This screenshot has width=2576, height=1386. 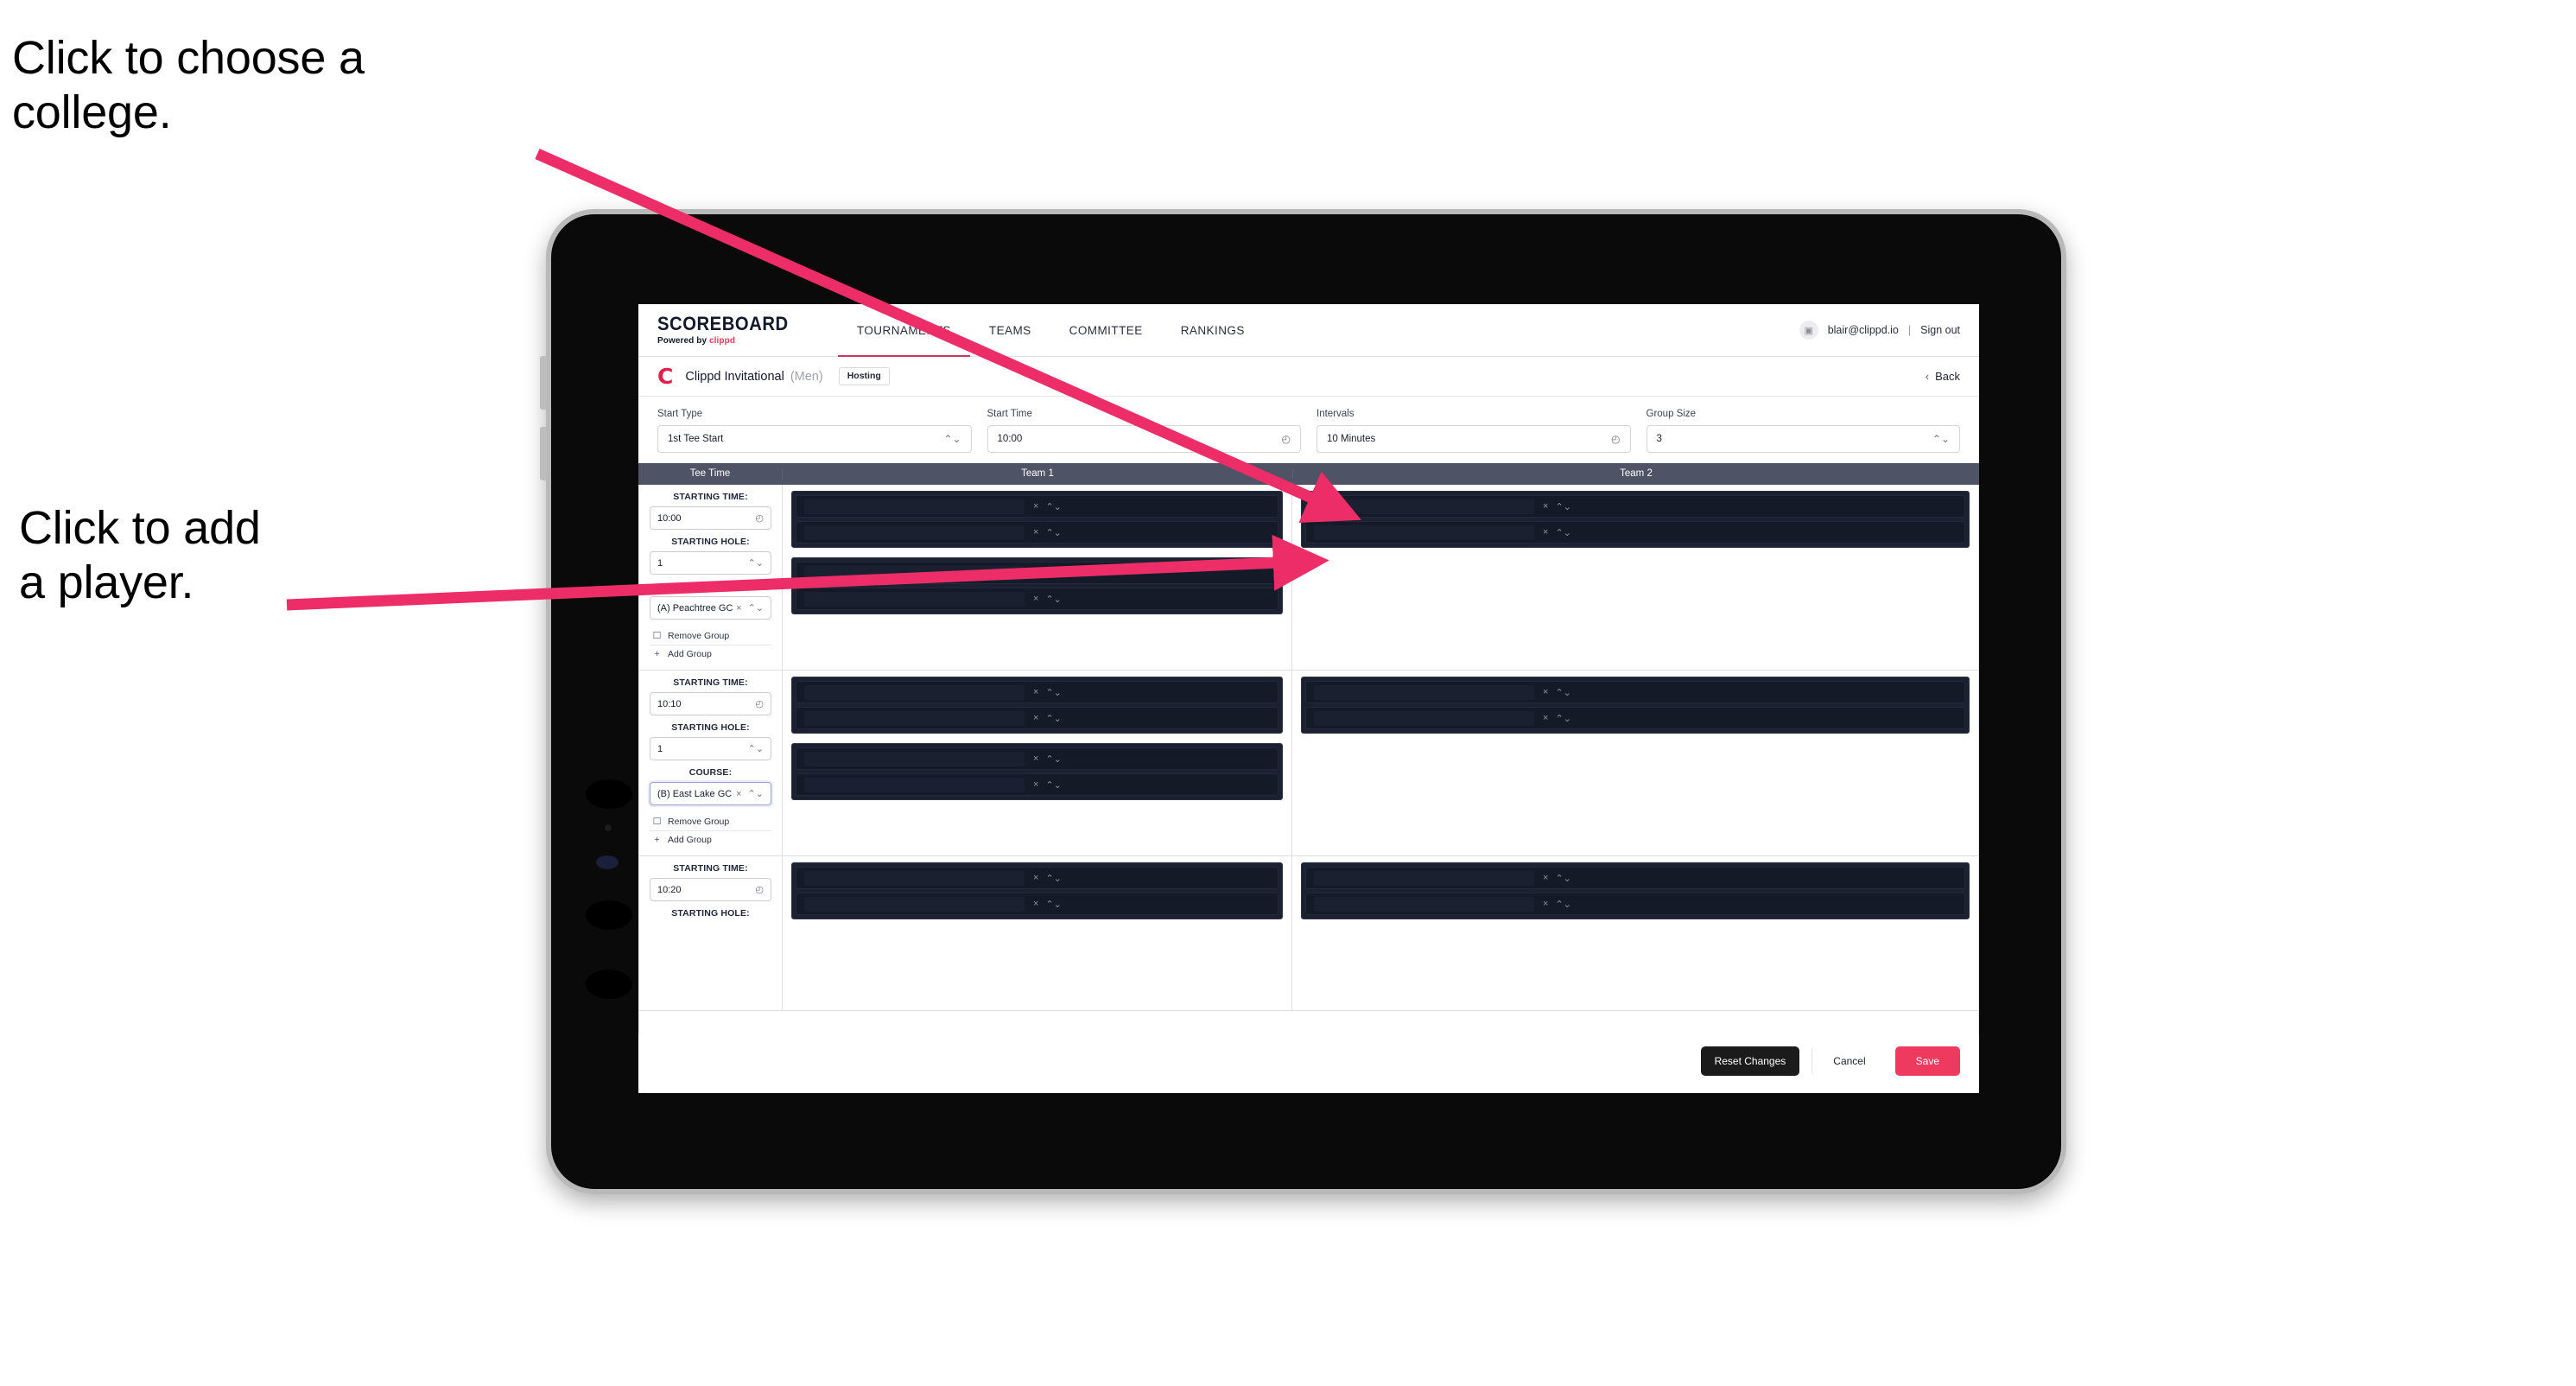 I want to click on tab-rankings: RANKINGS, so click(x=1213, y=330).